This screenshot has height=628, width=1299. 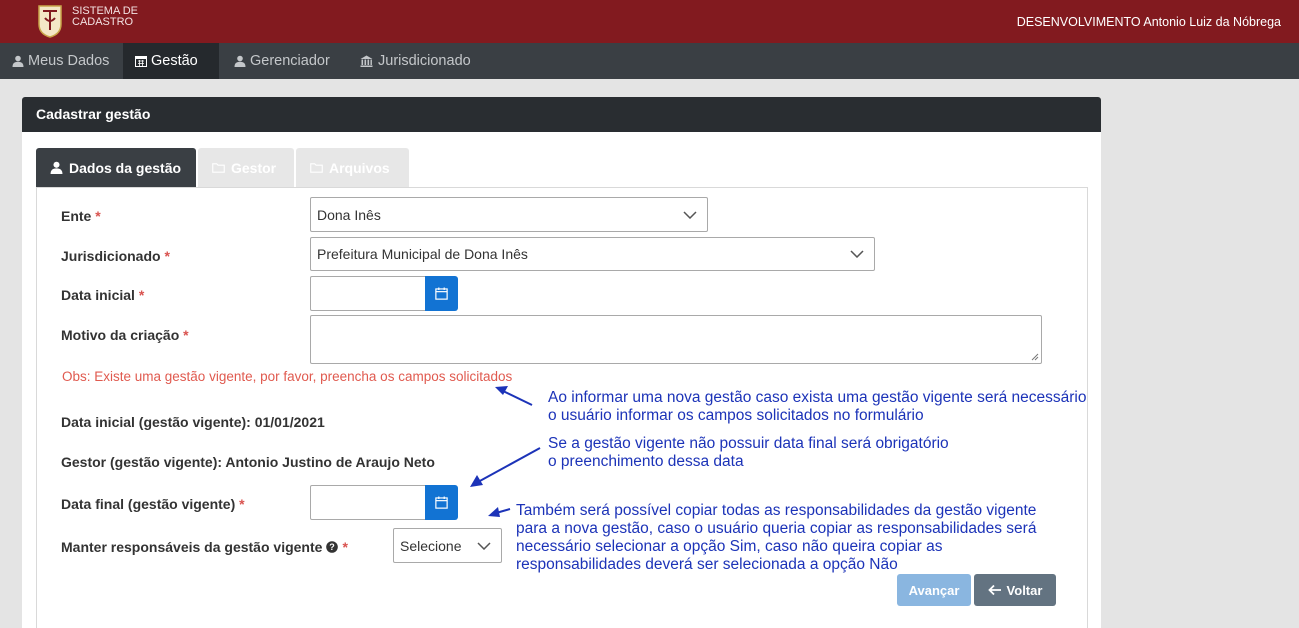 I want to click on manter-select: Selecione, so click(x=447, y=545).